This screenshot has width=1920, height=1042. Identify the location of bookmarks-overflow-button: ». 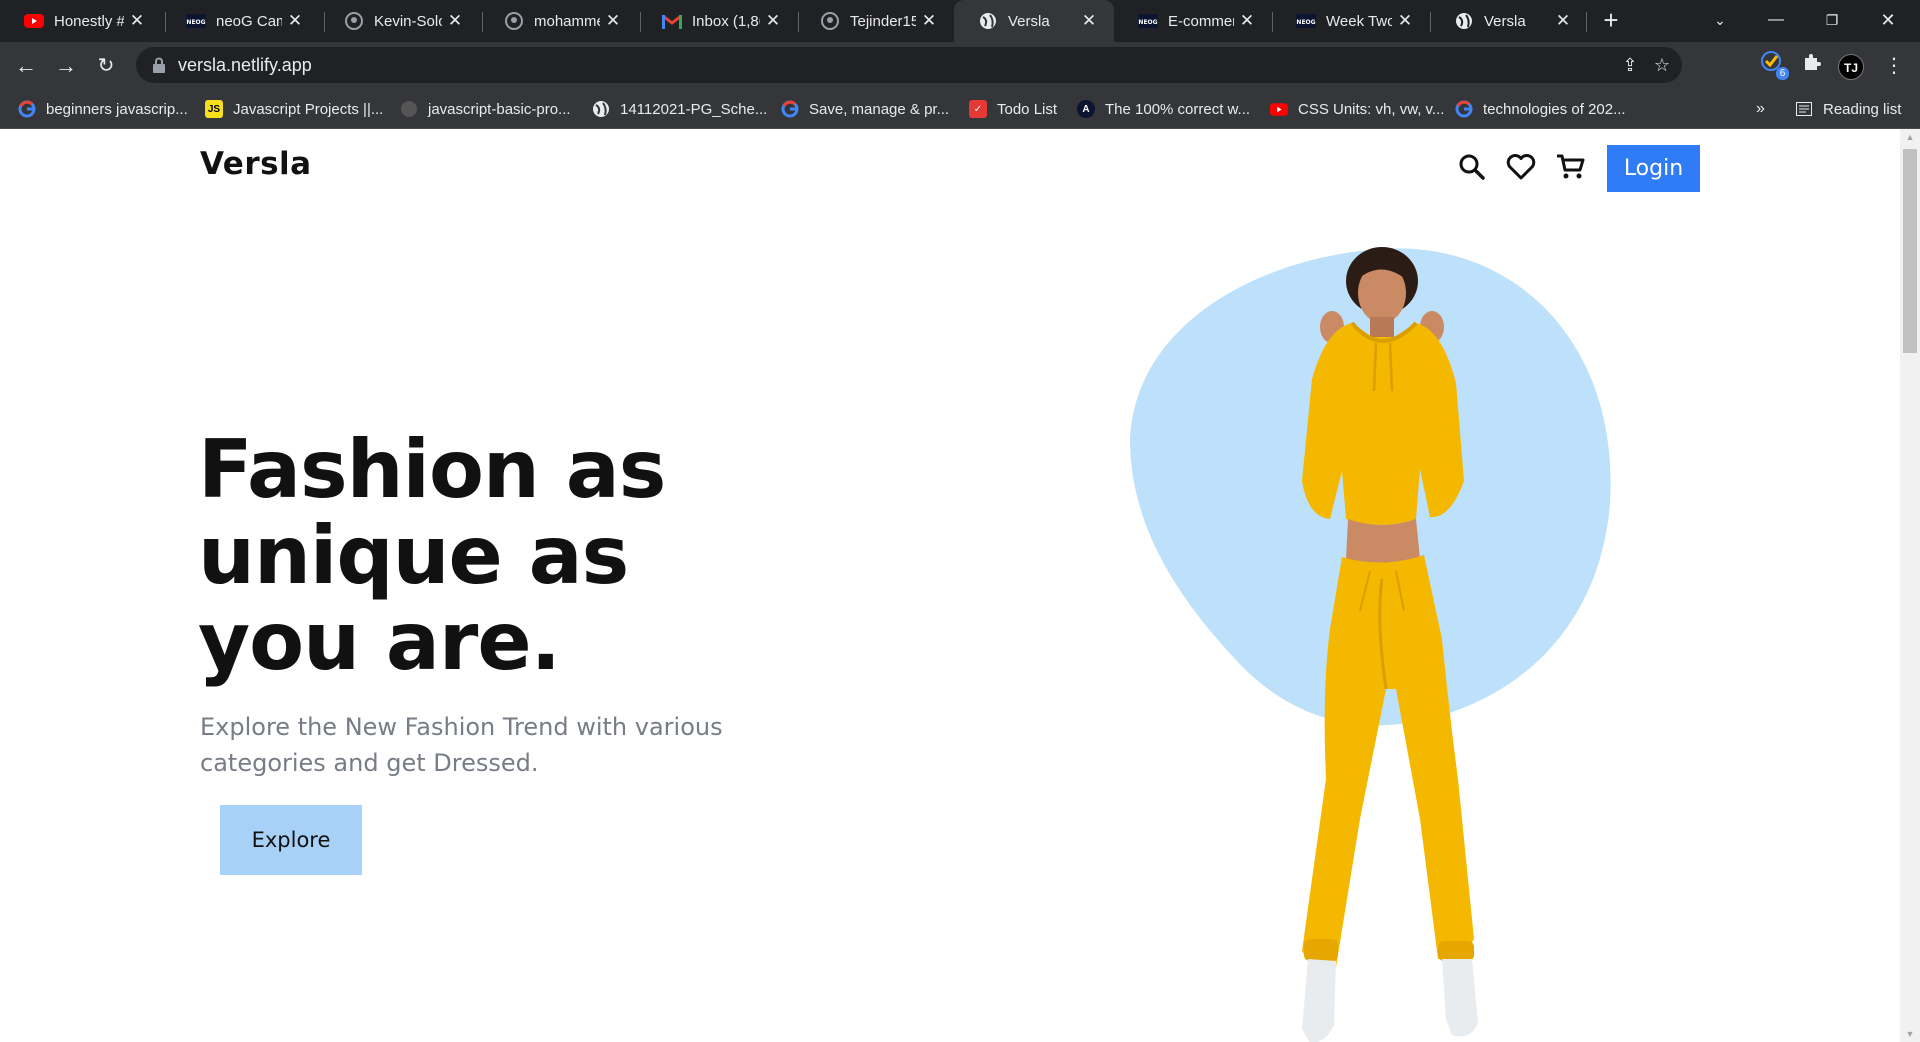
(1760, 109).